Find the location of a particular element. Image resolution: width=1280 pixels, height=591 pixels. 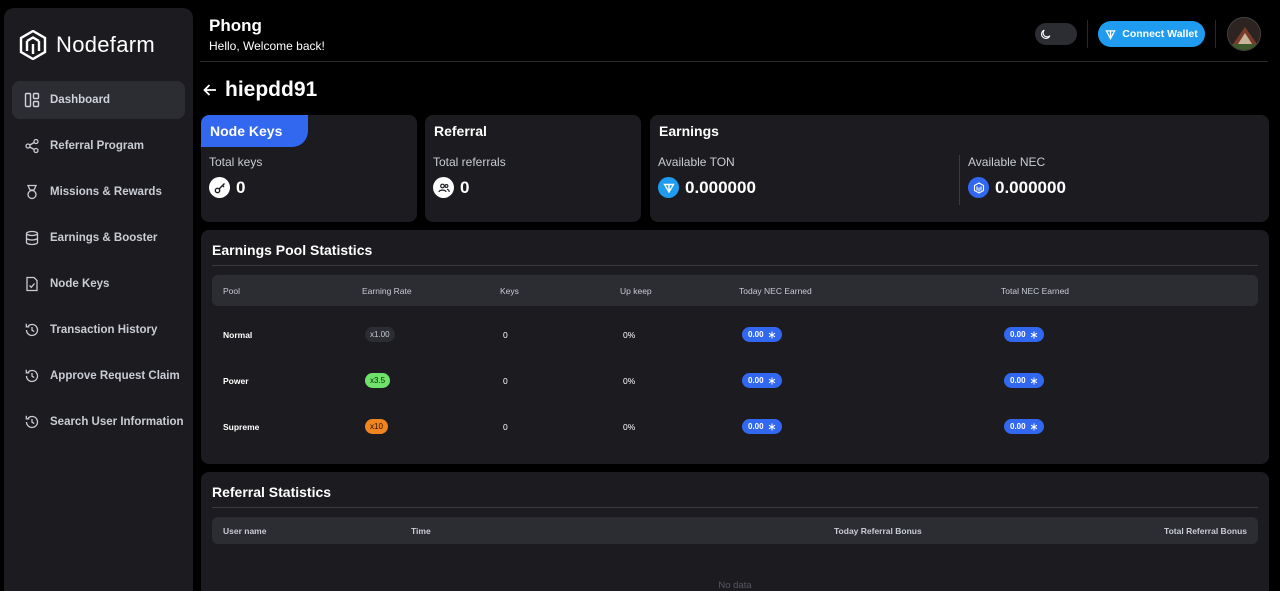

sidebar-item-dashboard: Dashboard is located at coordinates (98, 100).